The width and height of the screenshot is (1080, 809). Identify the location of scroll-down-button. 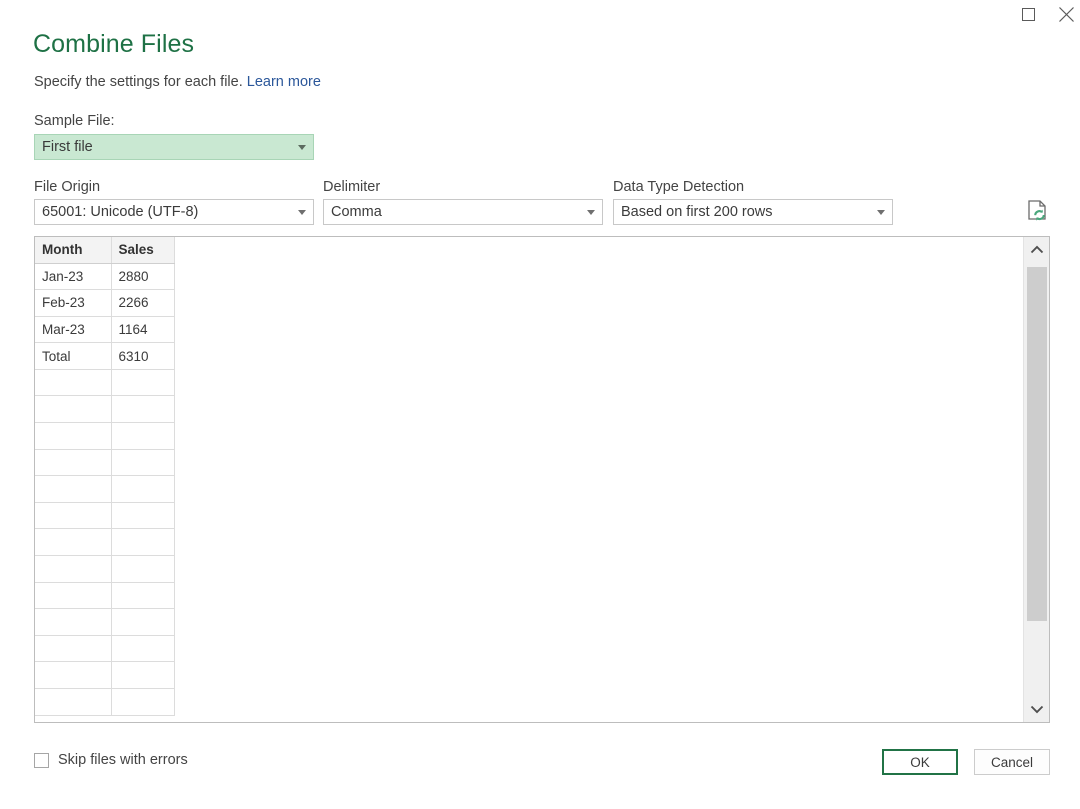
(1036, 709).